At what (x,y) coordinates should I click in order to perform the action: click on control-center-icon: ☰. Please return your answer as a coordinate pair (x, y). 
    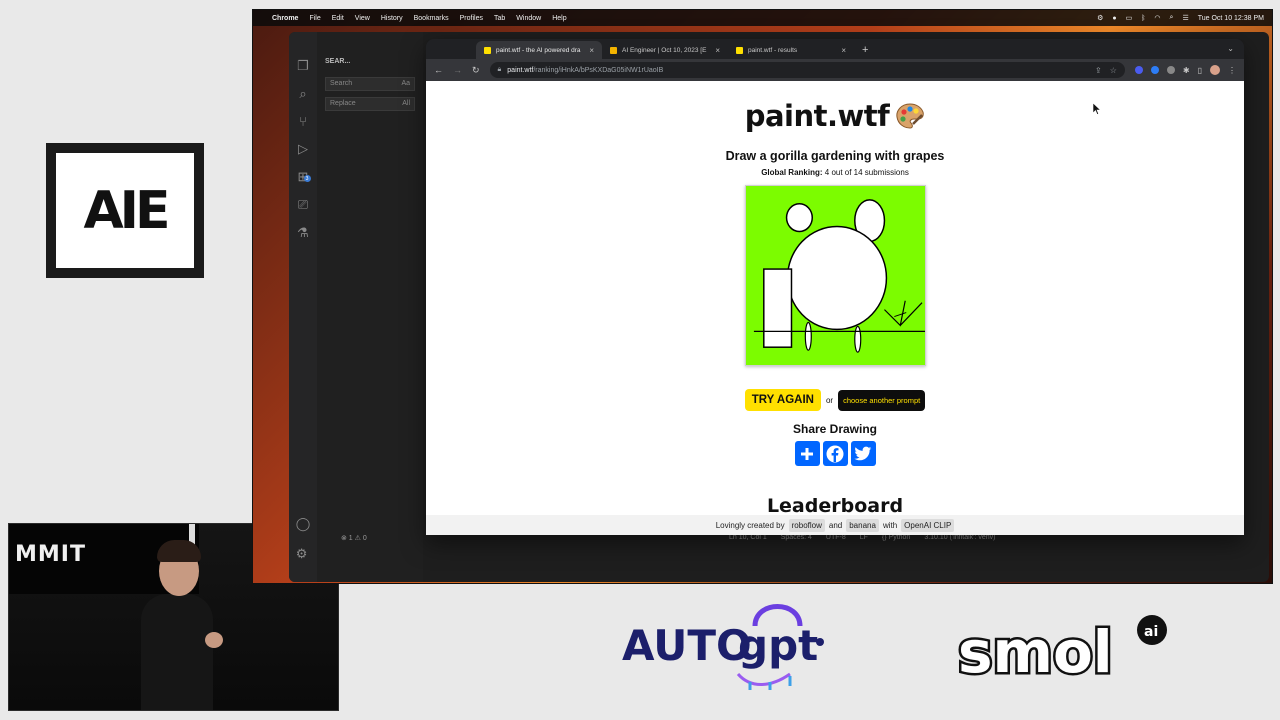
    Looking at the image, I should click on (1185, 18).